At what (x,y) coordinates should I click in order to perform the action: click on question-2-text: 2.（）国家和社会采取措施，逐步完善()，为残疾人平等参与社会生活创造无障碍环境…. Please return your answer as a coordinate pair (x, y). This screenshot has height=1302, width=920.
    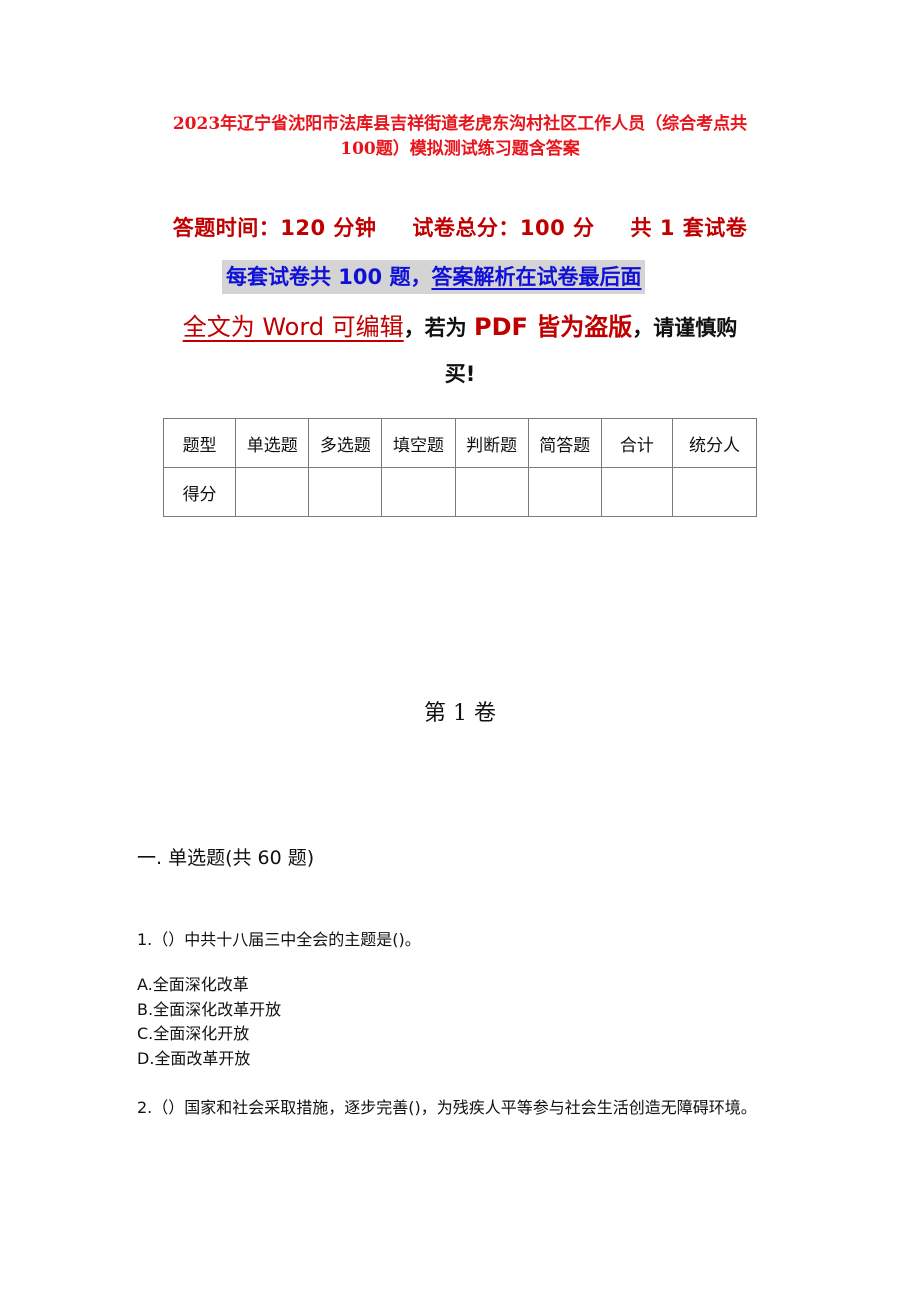
    Looking at the image, I should click on (447, 1107).